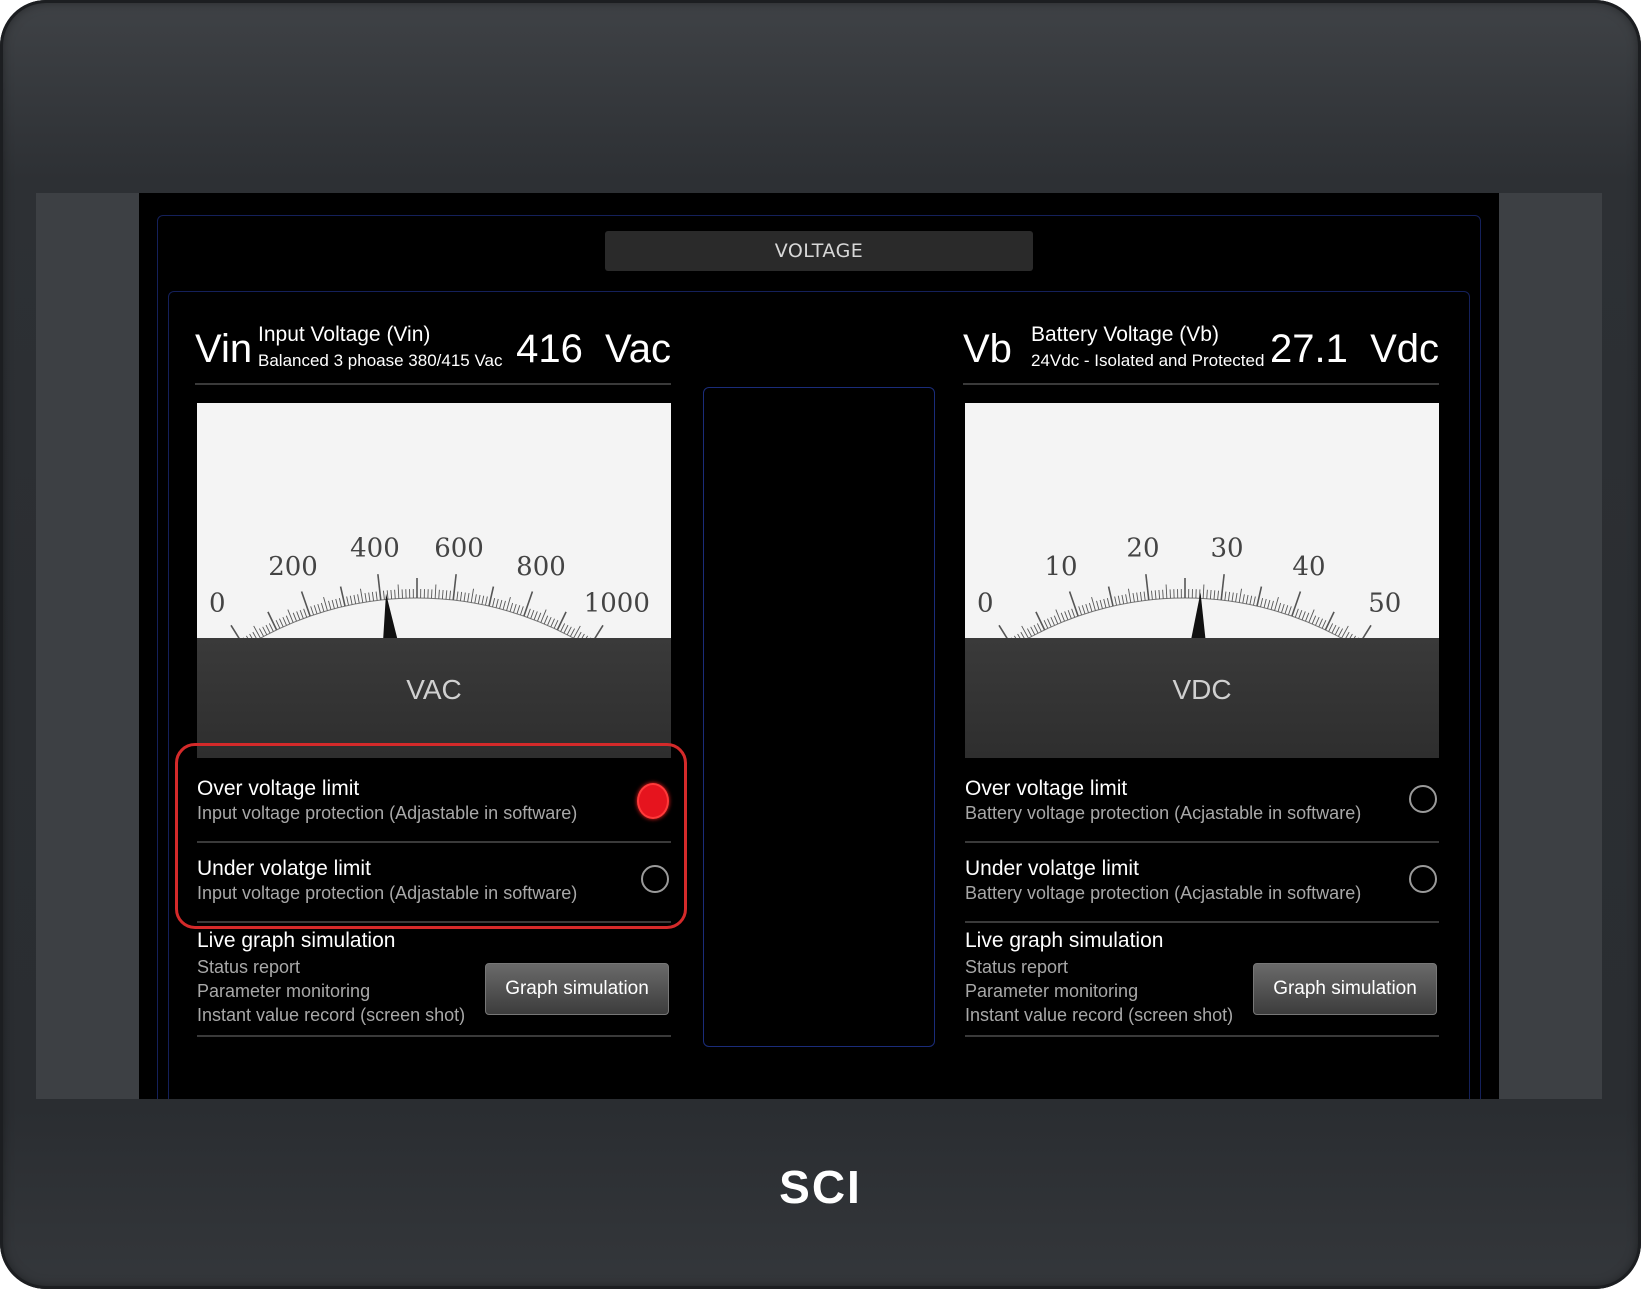 The width and height of the screenshot is (1641, 1289). Describe the element at coordinates (434, 580) in the screenshot. I see `input-voltage-meter: 0 200 400 600 800 1000 VAC` at that location.